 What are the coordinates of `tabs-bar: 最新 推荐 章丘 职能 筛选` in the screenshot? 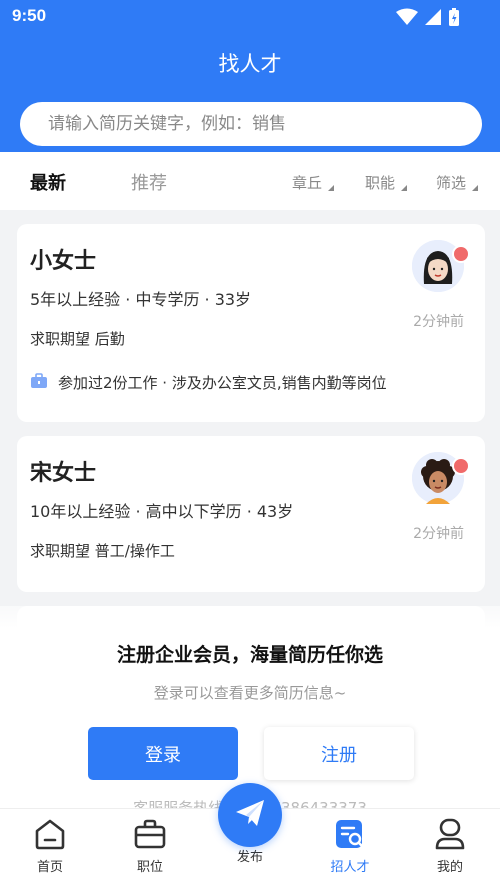 It's located at (250, 181).